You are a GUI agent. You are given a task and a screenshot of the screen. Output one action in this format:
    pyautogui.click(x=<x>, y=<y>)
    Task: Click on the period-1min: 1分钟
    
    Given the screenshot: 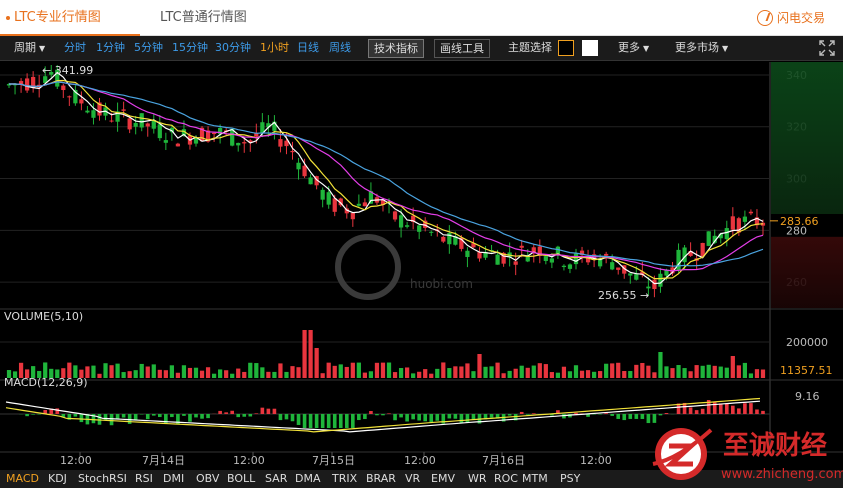 What is the action you would take?
    pyautogui.click(x=110, y=48)
    